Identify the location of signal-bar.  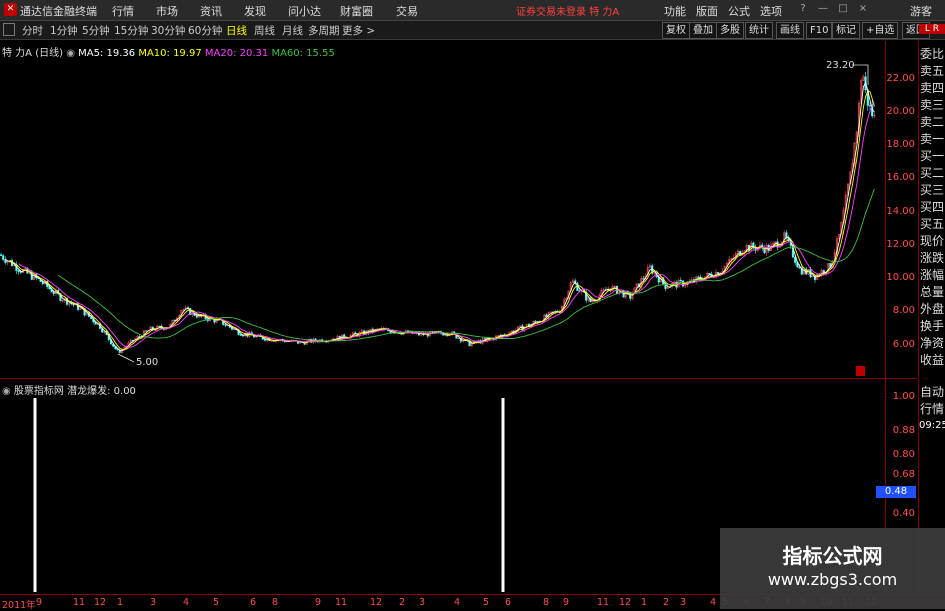
(35, 495).